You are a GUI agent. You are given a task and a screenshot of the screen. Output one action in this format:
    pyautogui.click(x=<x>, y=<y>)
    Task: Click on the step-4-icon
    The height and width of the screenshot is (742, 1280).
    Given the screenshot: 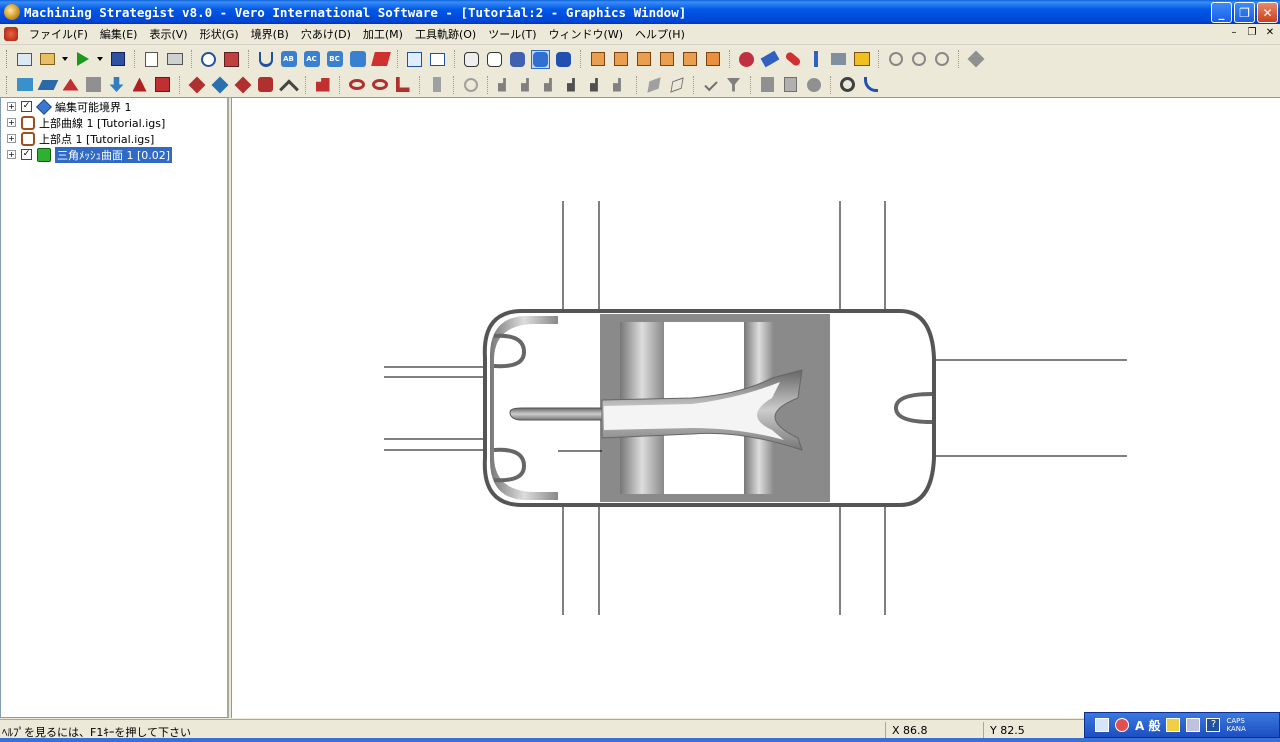 What is the action you would take?
    pyautogui.click(x=573, y=84)
    